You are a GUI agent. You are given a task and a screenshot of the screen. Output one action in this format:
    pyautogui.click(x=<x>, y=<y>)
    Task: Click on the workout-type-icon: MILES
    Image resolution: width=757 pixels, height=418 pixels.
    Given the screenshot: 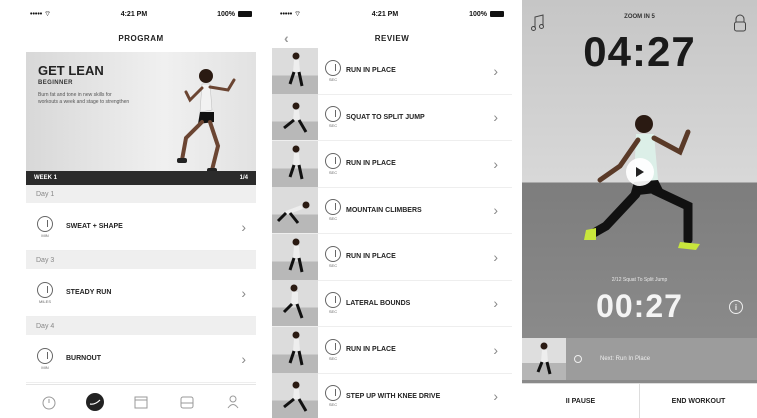 What is the action you would take?
    pyautogui.click(x=45, y=292)
    